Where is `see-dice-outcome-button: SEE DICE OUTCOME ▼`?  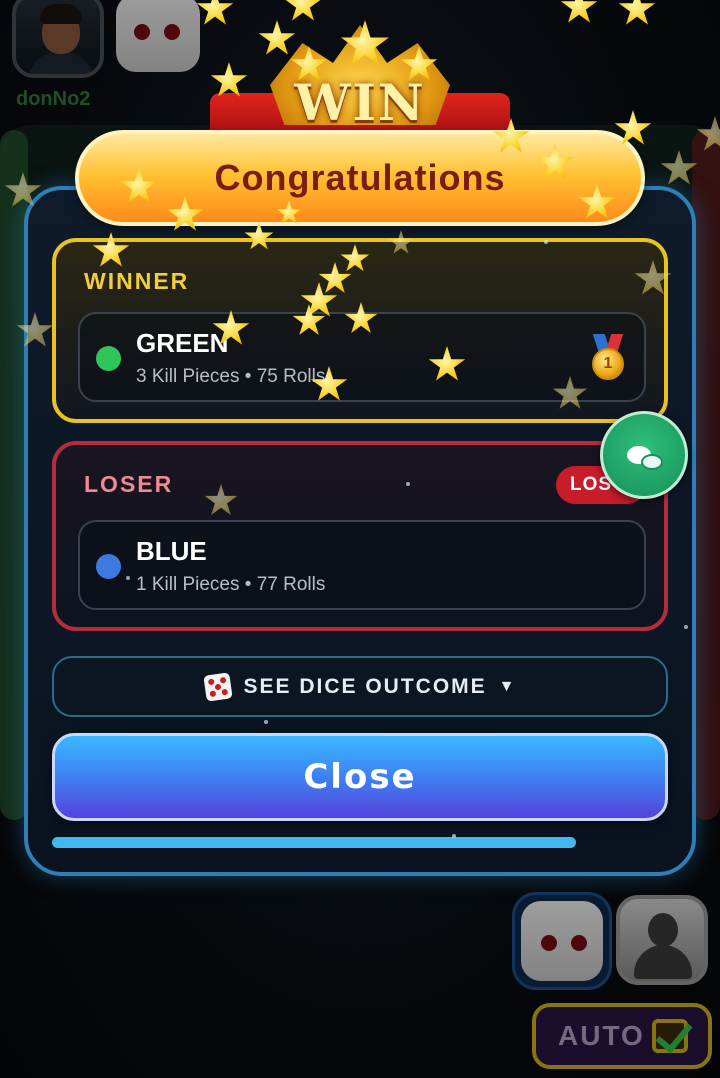
see-dice-outcome-button: SEE DICE OUTCOME ▼ is located at coordinates (360, 686).